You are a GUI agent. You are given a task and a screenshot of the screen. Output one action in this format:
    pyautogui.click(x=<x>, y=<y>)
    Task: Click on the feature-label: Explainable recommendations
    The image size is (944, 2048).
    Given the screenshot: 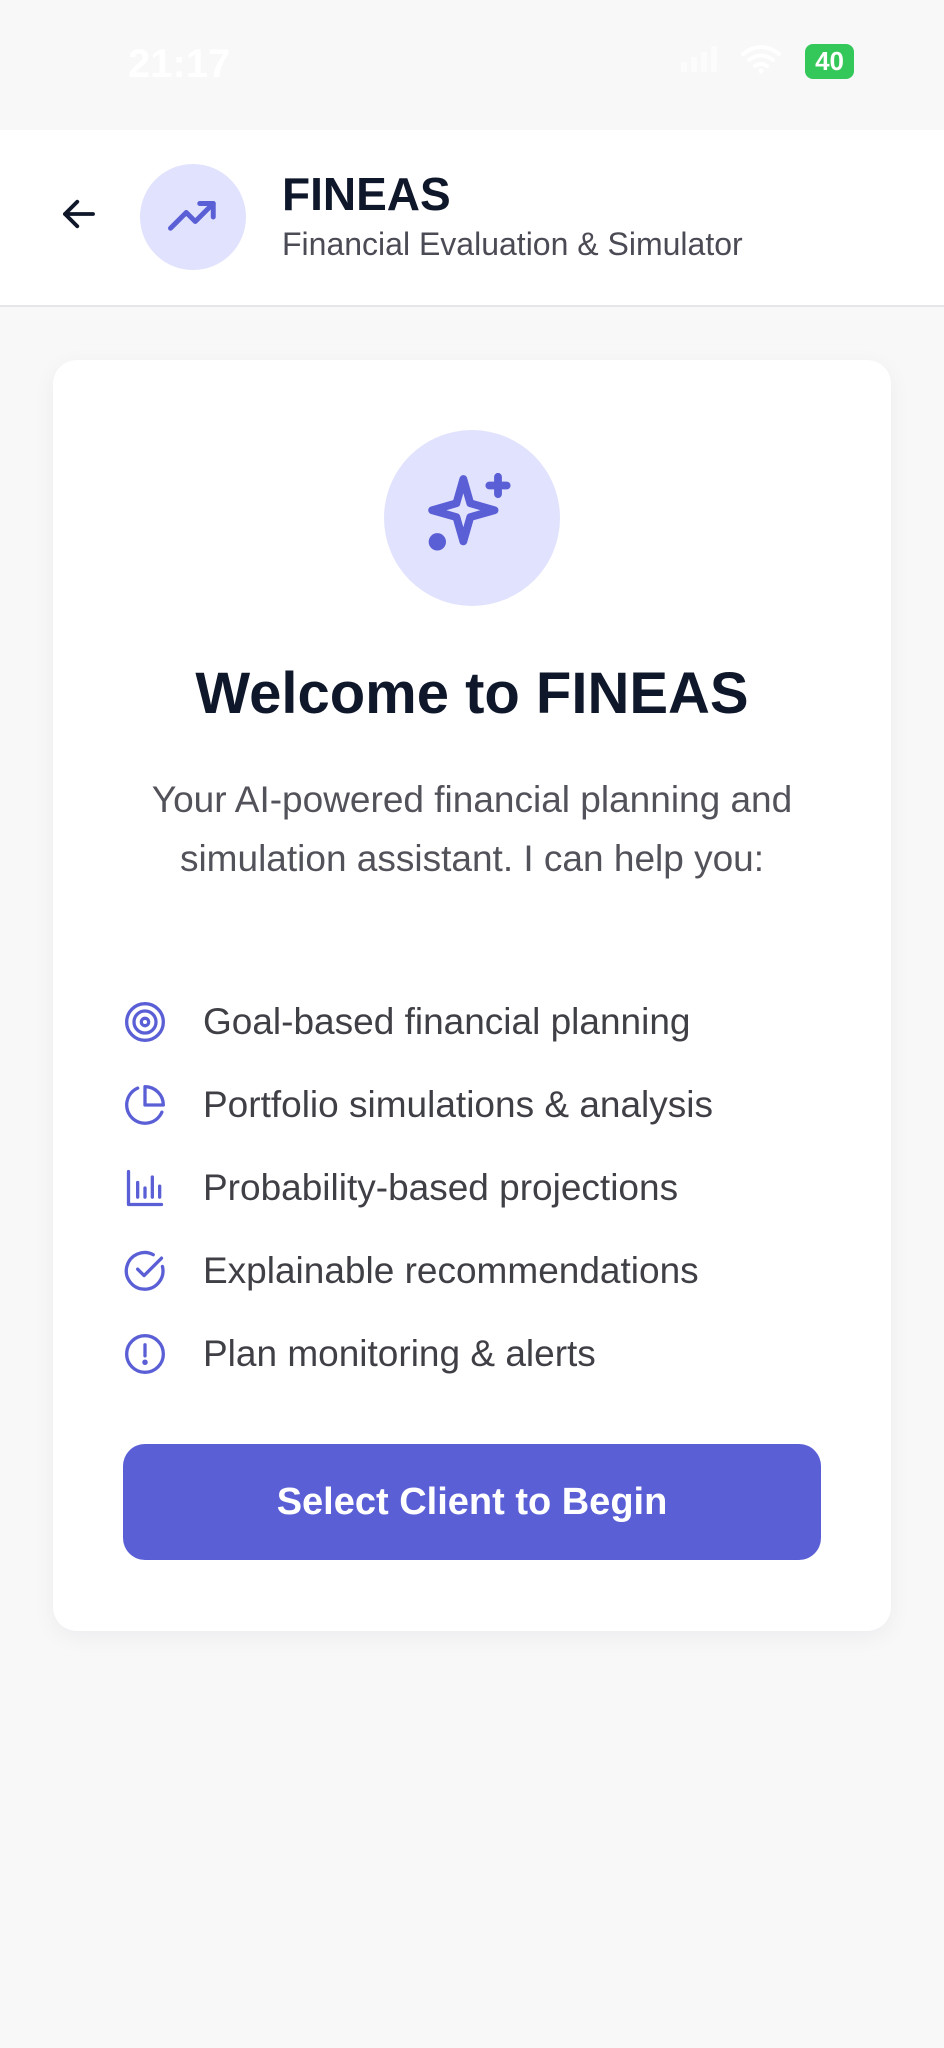 What is the action you would take?
    pyautogui.click(x=451, y=1270)
    